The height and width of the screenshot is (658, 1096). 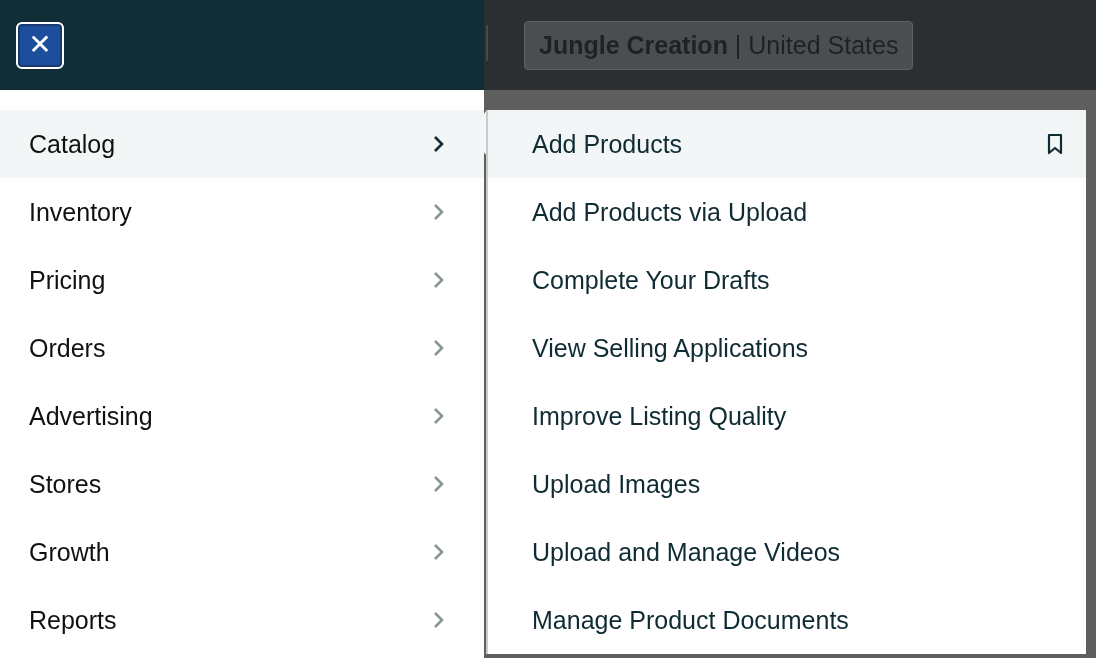 What do you see at coordinates (242, 620) in the screenshot?
I see `menu-item: Reports` at bounding box center [242, 620].